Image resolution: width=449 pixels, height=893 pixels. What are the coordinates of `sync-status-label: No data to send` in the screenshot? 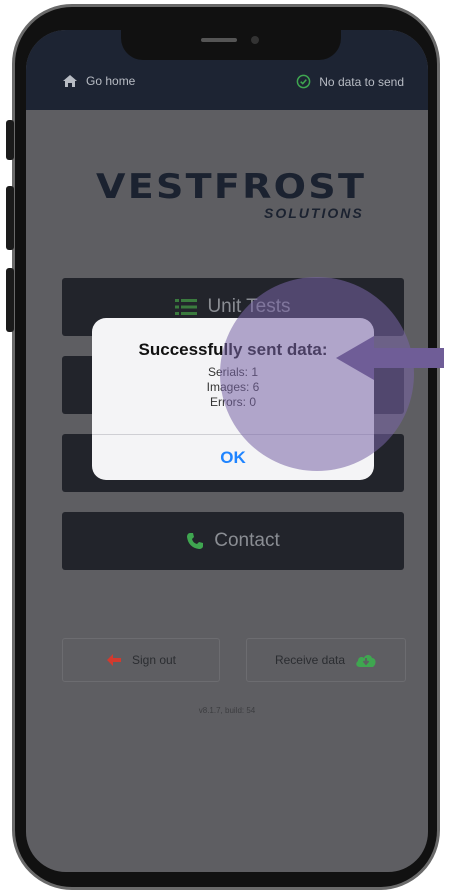 It's located at (361, 81).